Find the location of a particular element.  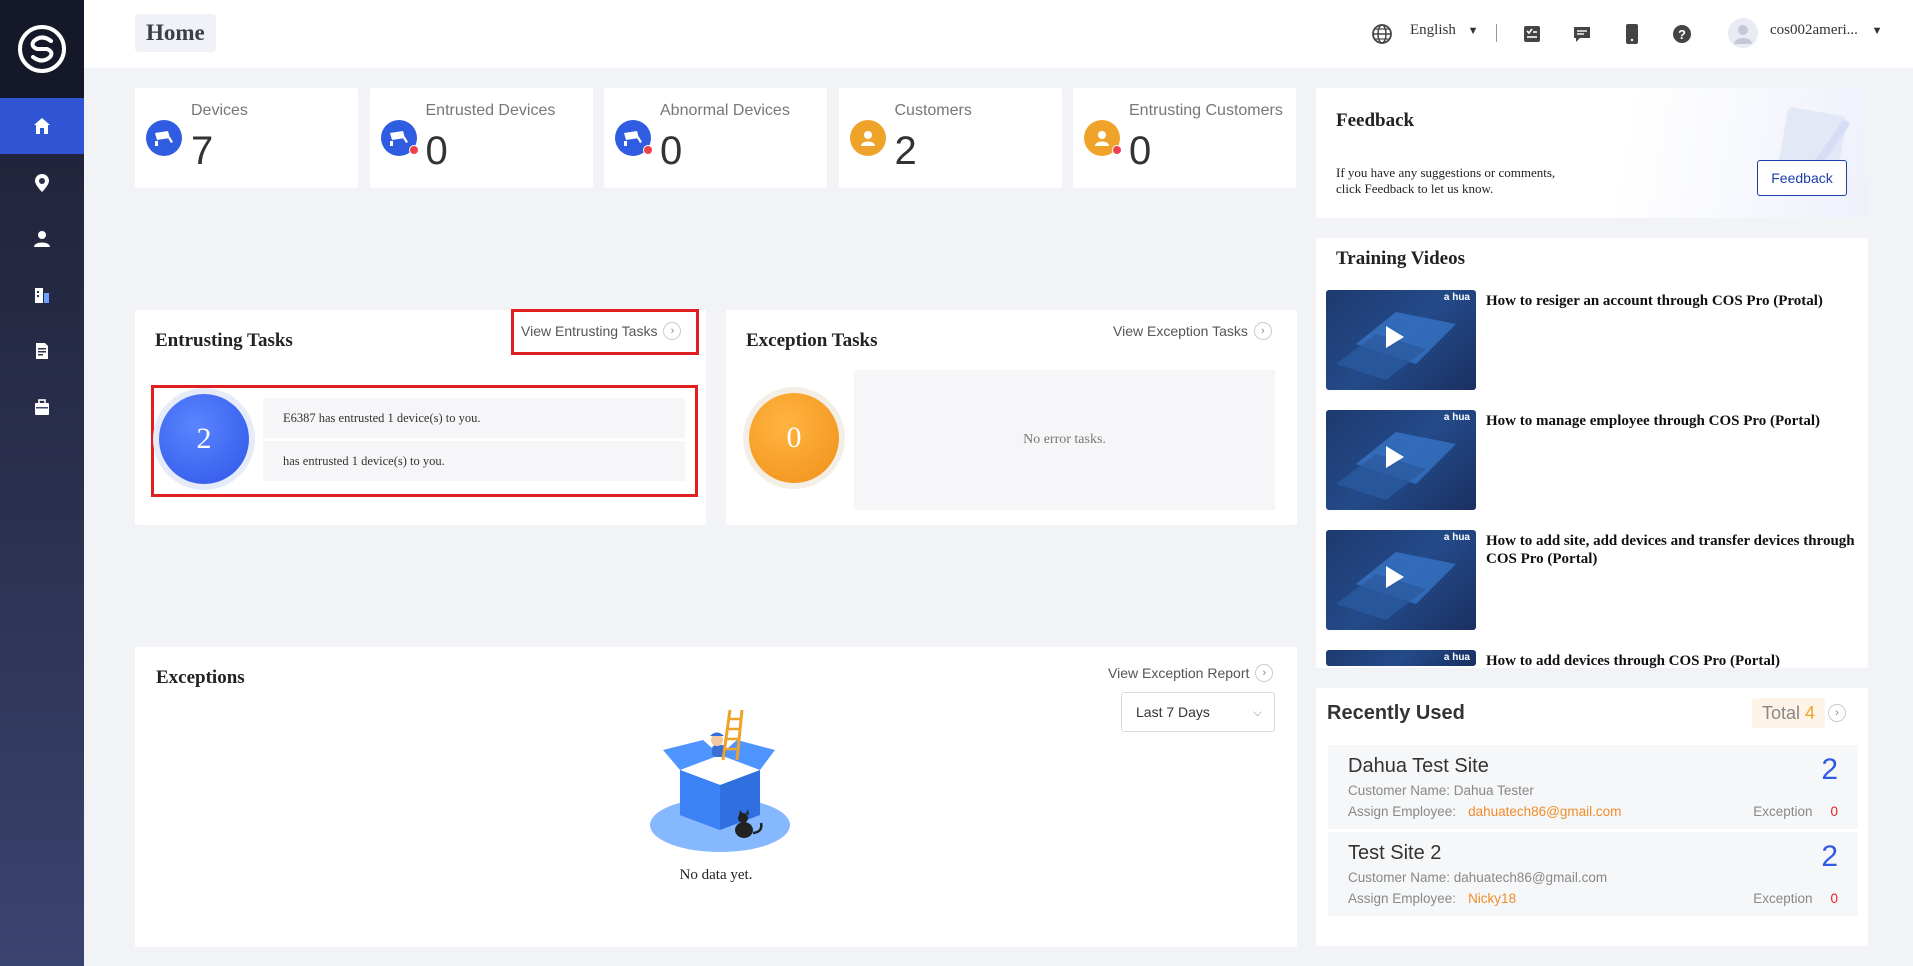

site-name: Test Site 2 is located at coordinates (1395, 853).